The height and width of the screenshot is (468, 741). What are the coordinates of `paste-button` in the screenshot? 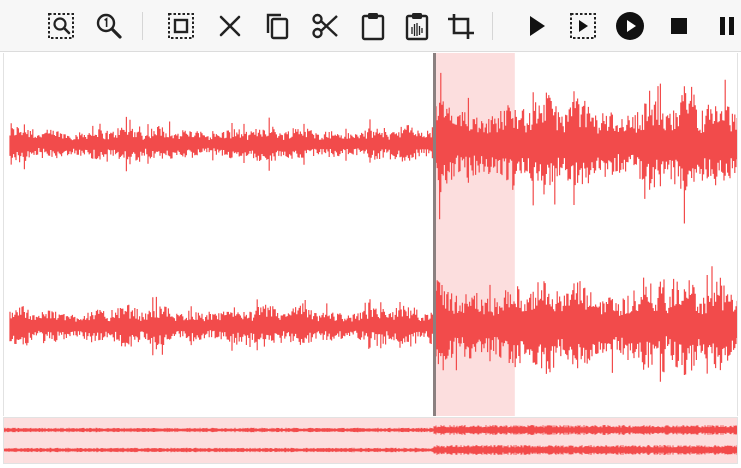 It's located at (373, 26).